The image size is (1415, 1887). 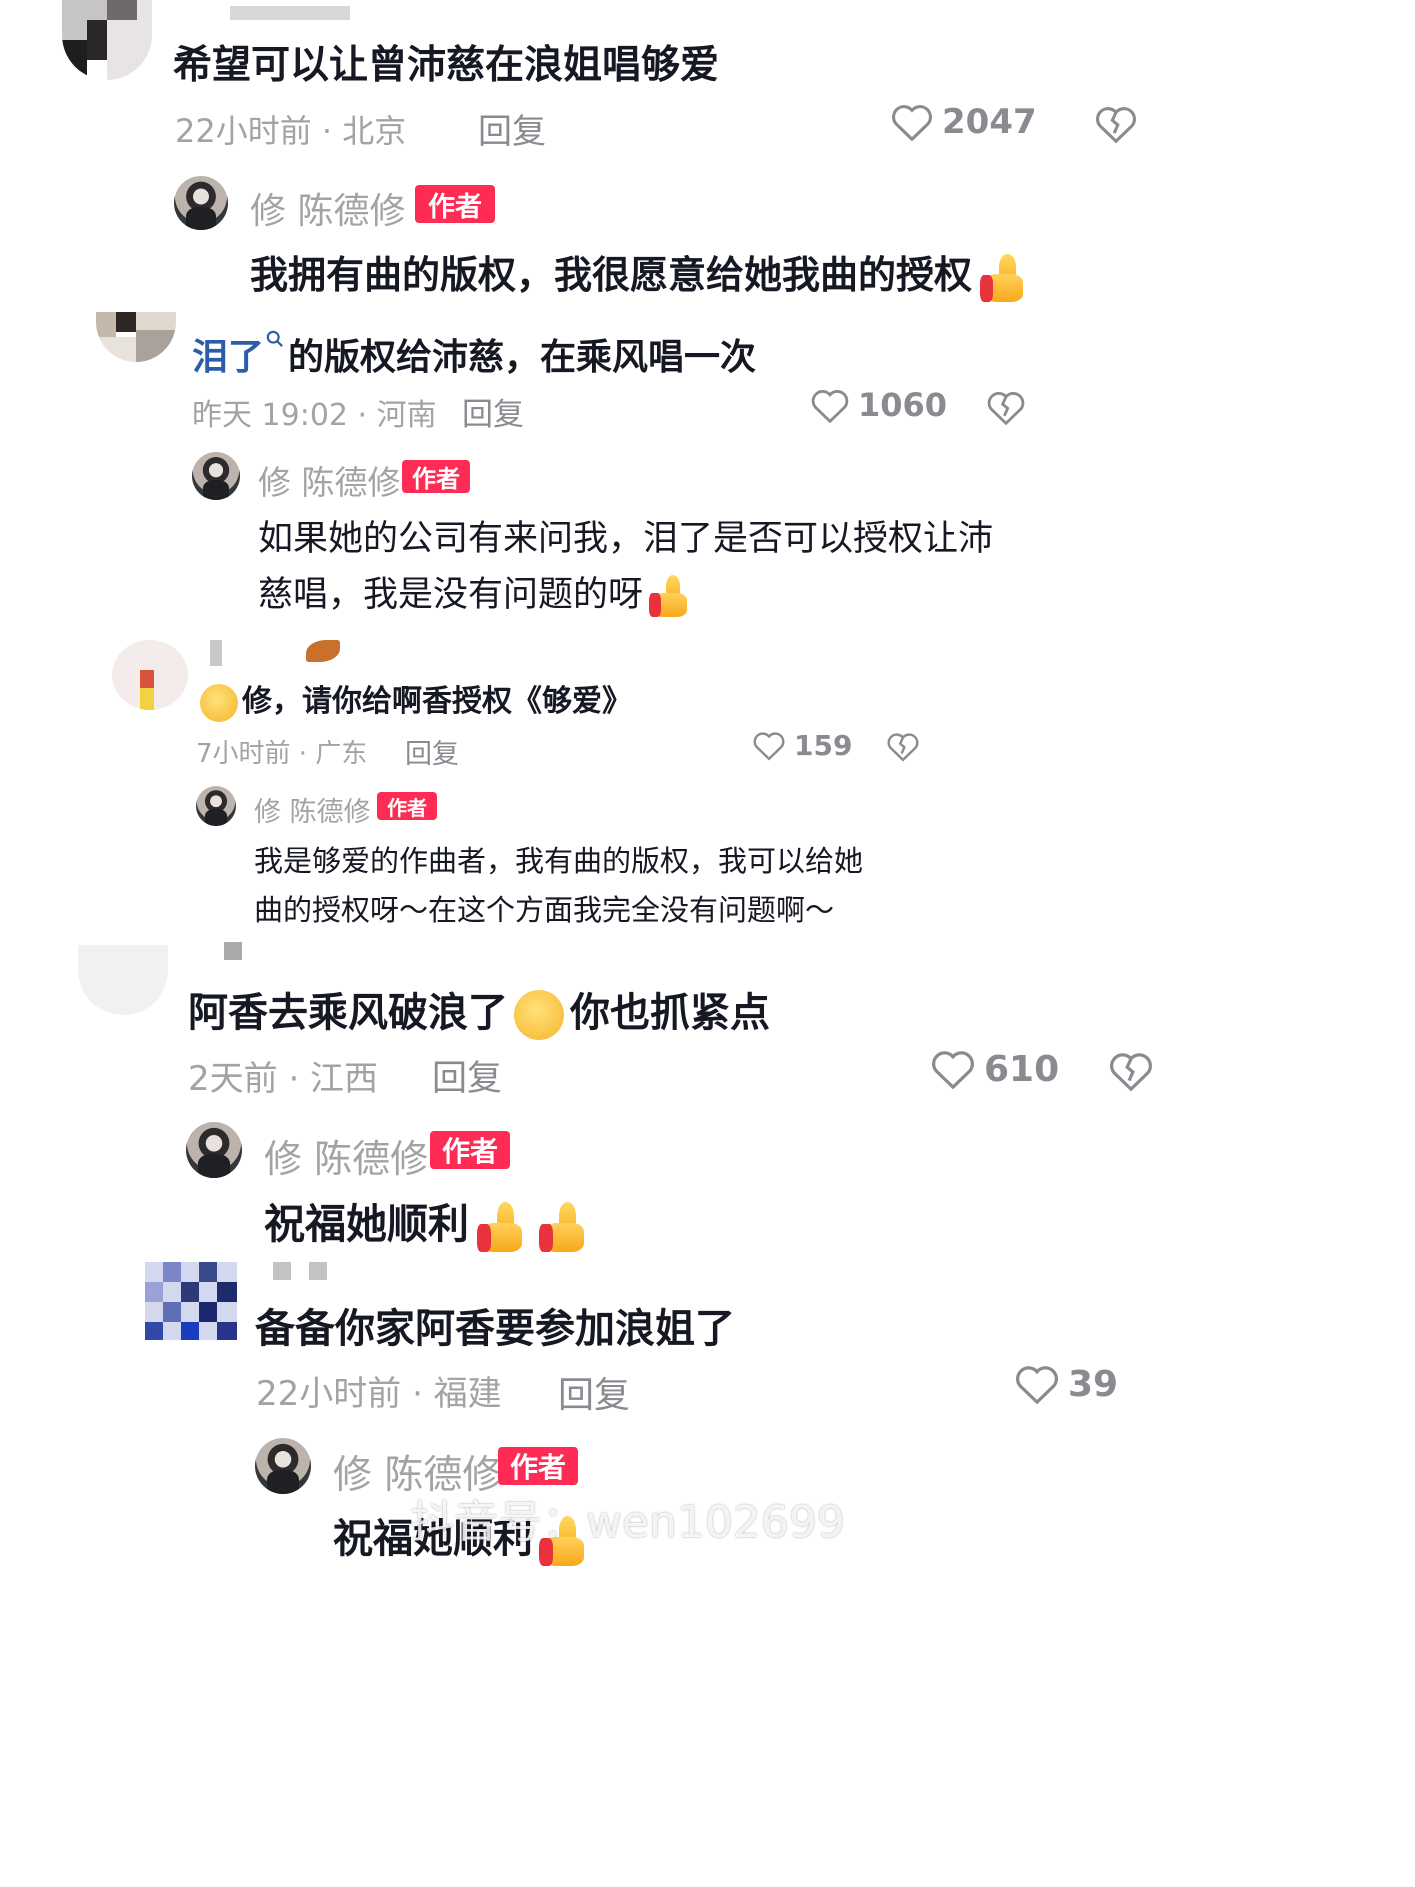 What do you see at coordinates (426, 1221) in the screenshot?
I see `author-reply-text: 祝福她顺利` at bounding box center [426, 1221].